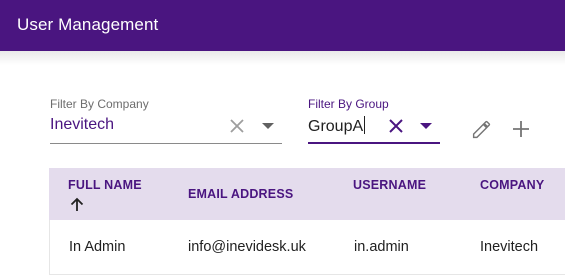 The image size is (565, 275). I want to click on group-filter-label: Filter By Group, so click(348, 104).